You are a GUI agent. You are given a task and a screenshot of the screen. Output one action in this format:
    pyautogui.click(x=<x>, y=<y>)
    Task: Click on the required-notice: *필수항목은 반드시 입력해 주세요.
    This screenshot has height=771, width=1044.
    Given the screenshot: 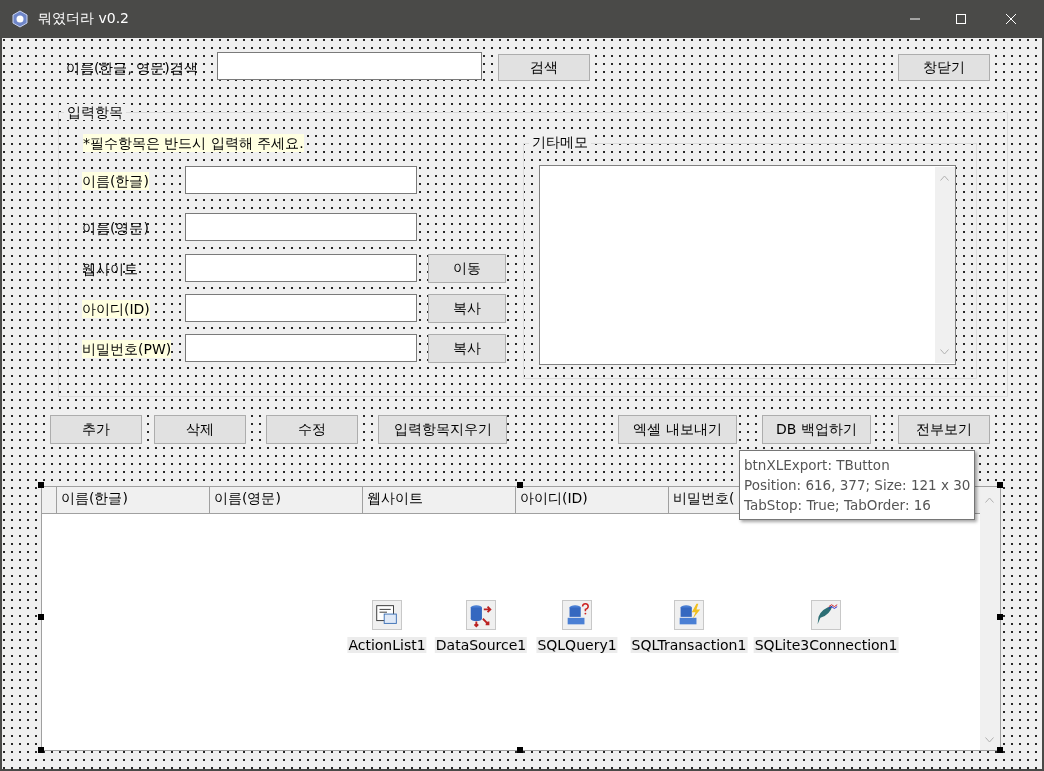 What is the action you would take?
    pyautogui.click(x=193, y=143)
    